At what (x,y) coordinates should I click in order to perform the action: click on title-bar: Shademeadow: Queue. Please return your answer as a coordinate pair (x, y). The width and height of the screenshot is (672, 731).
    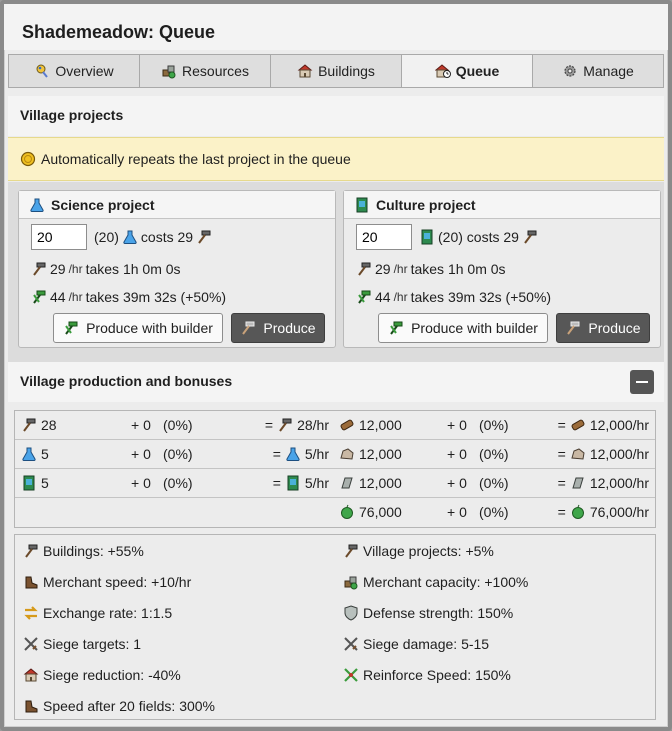
    Looking at the image, I should click on (336, 27).